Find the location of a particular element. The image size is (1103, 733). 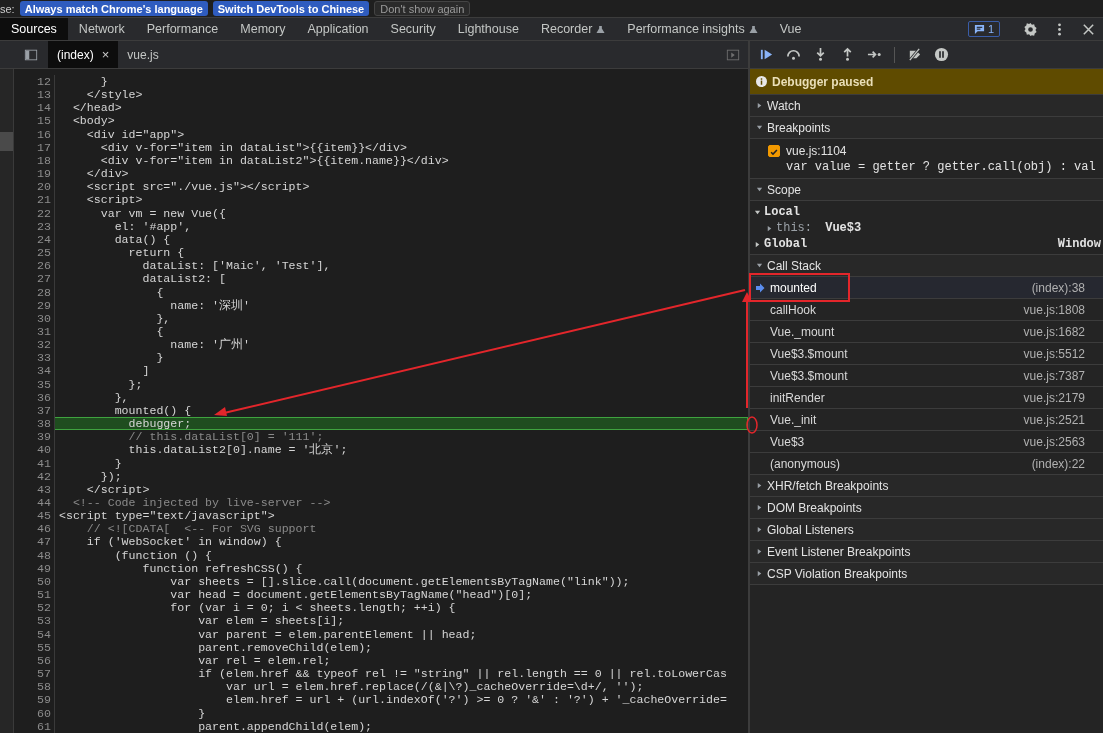

code-line: }; is located at coordinates (135, 384).